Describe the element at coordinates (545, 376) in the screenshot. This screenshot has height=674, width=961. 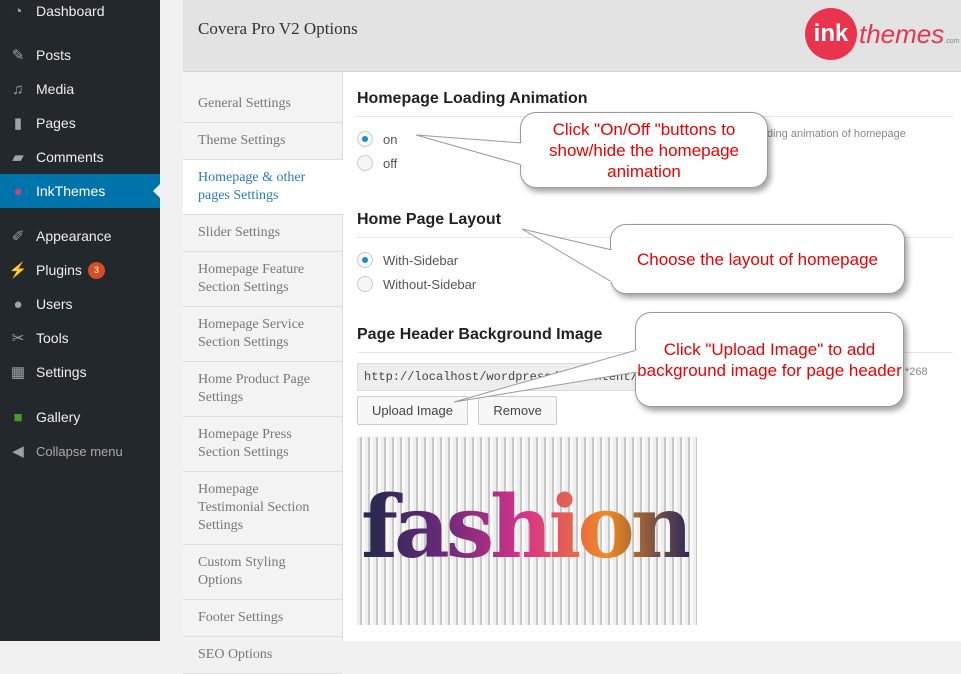
I see `callout-tail-upload` at that location.